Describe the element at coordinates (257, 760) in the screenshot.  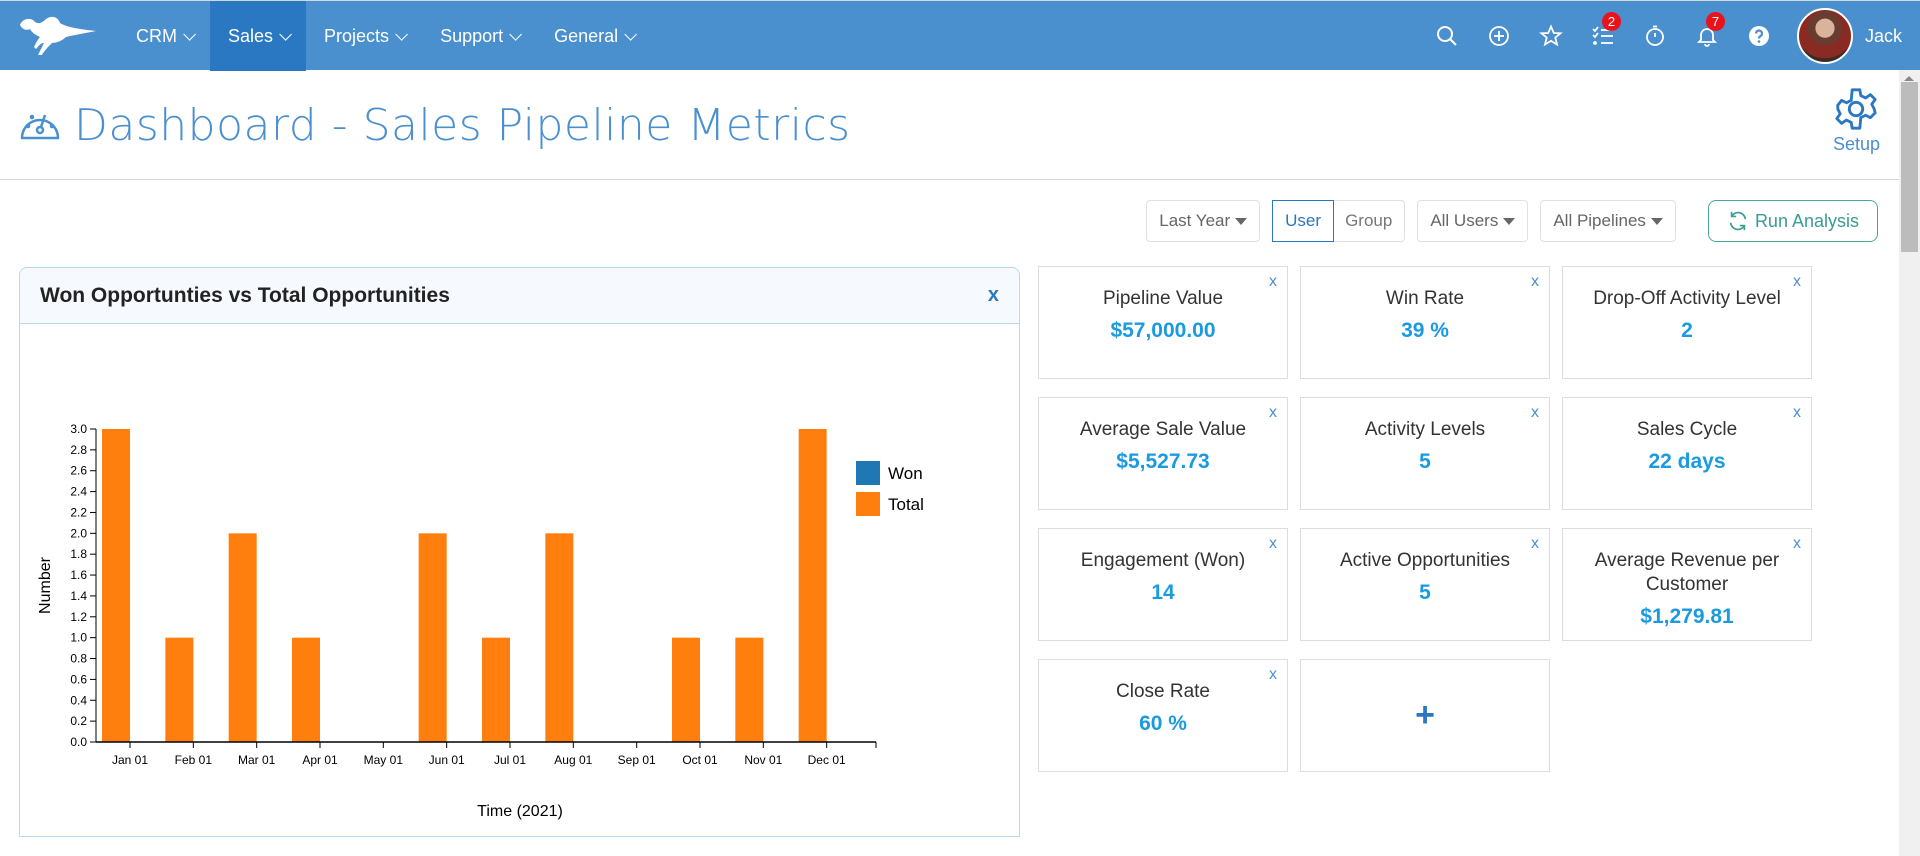
I see `x-tick-label: Mar 01` at that location.